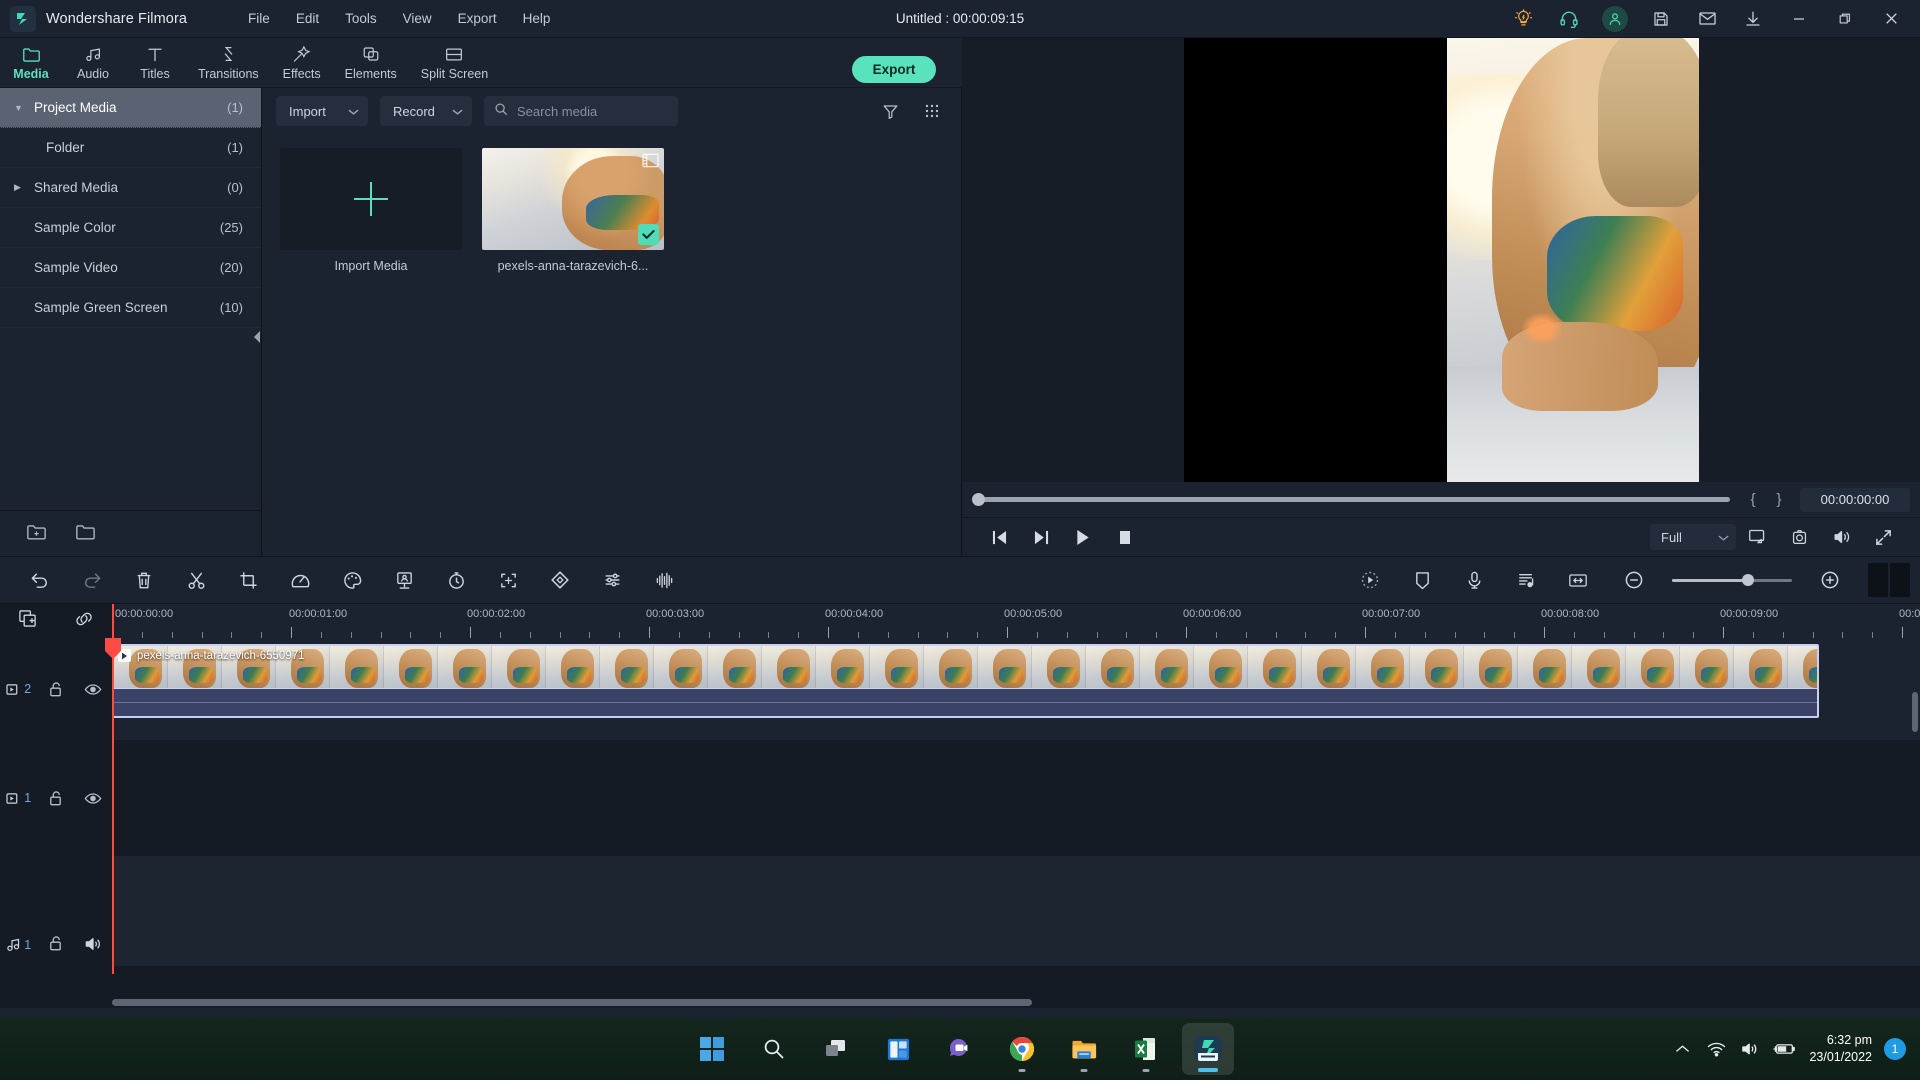 The width and height of the screenshot is (1920, 1080). Describe the element at coordinates (572, 1002) in the screenshot. I see `horizontal-scroll-thumb` at that location.